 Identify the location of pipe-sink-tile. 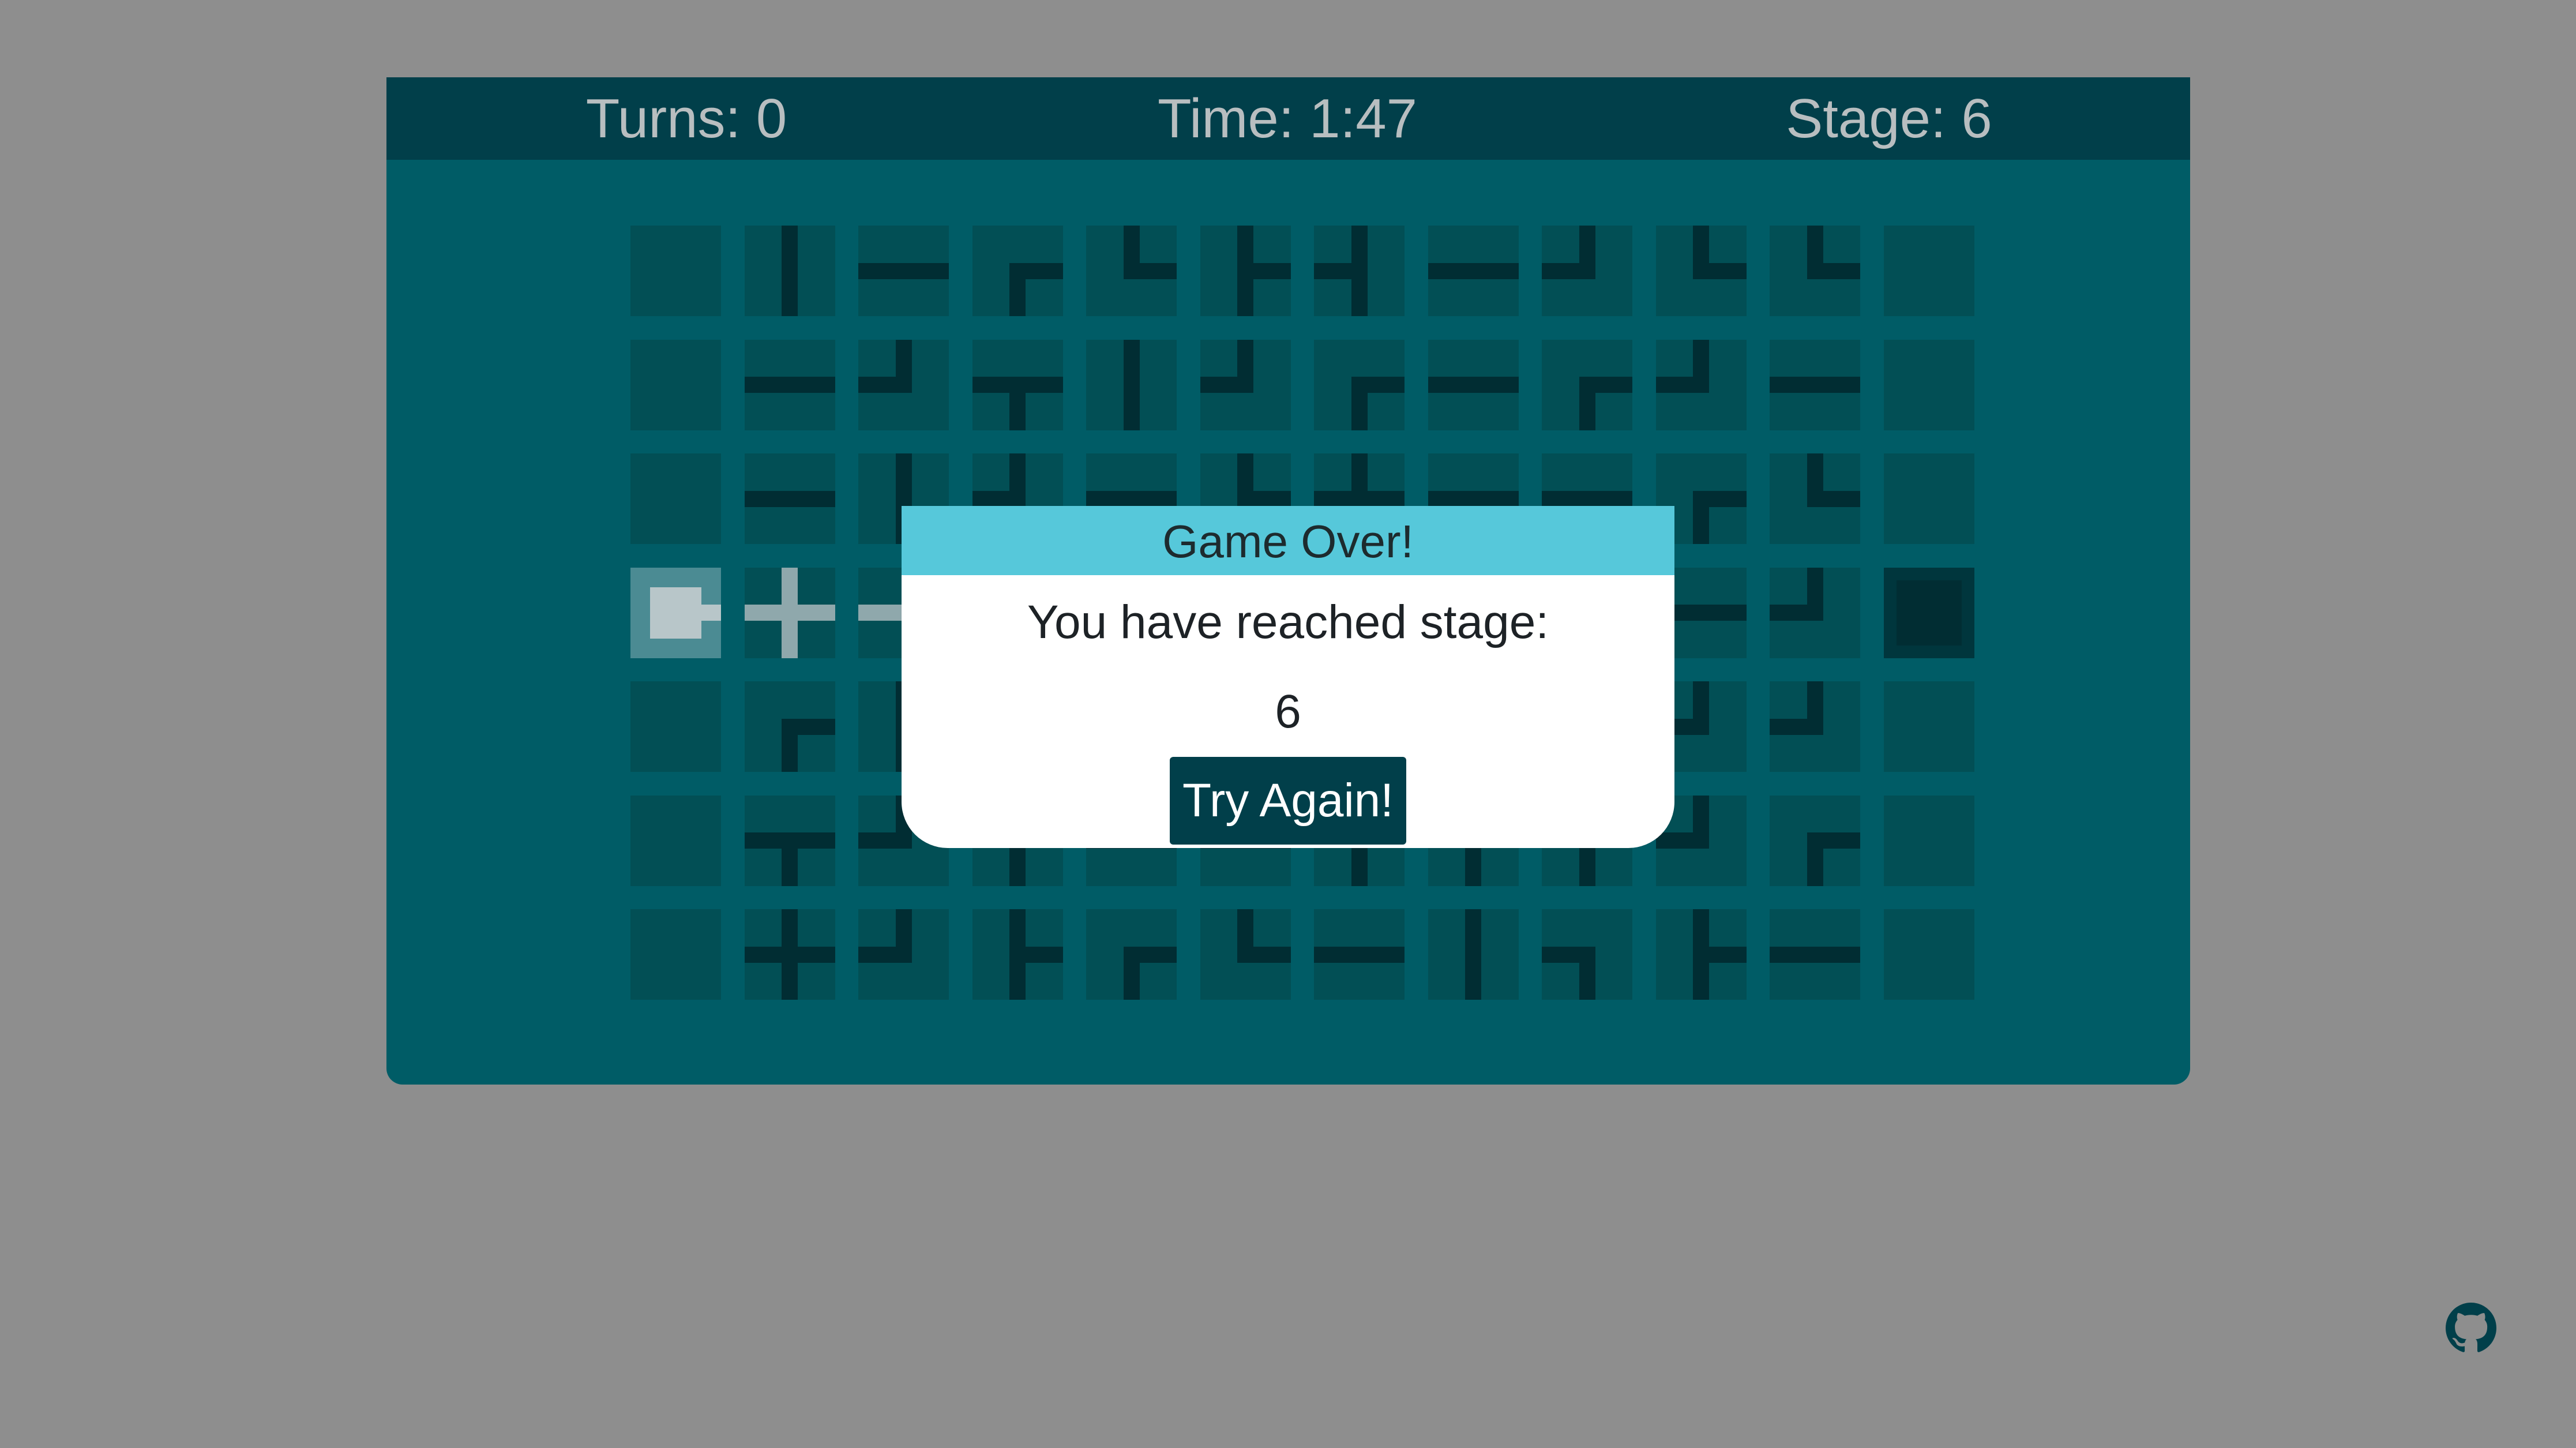
(1929, 612).